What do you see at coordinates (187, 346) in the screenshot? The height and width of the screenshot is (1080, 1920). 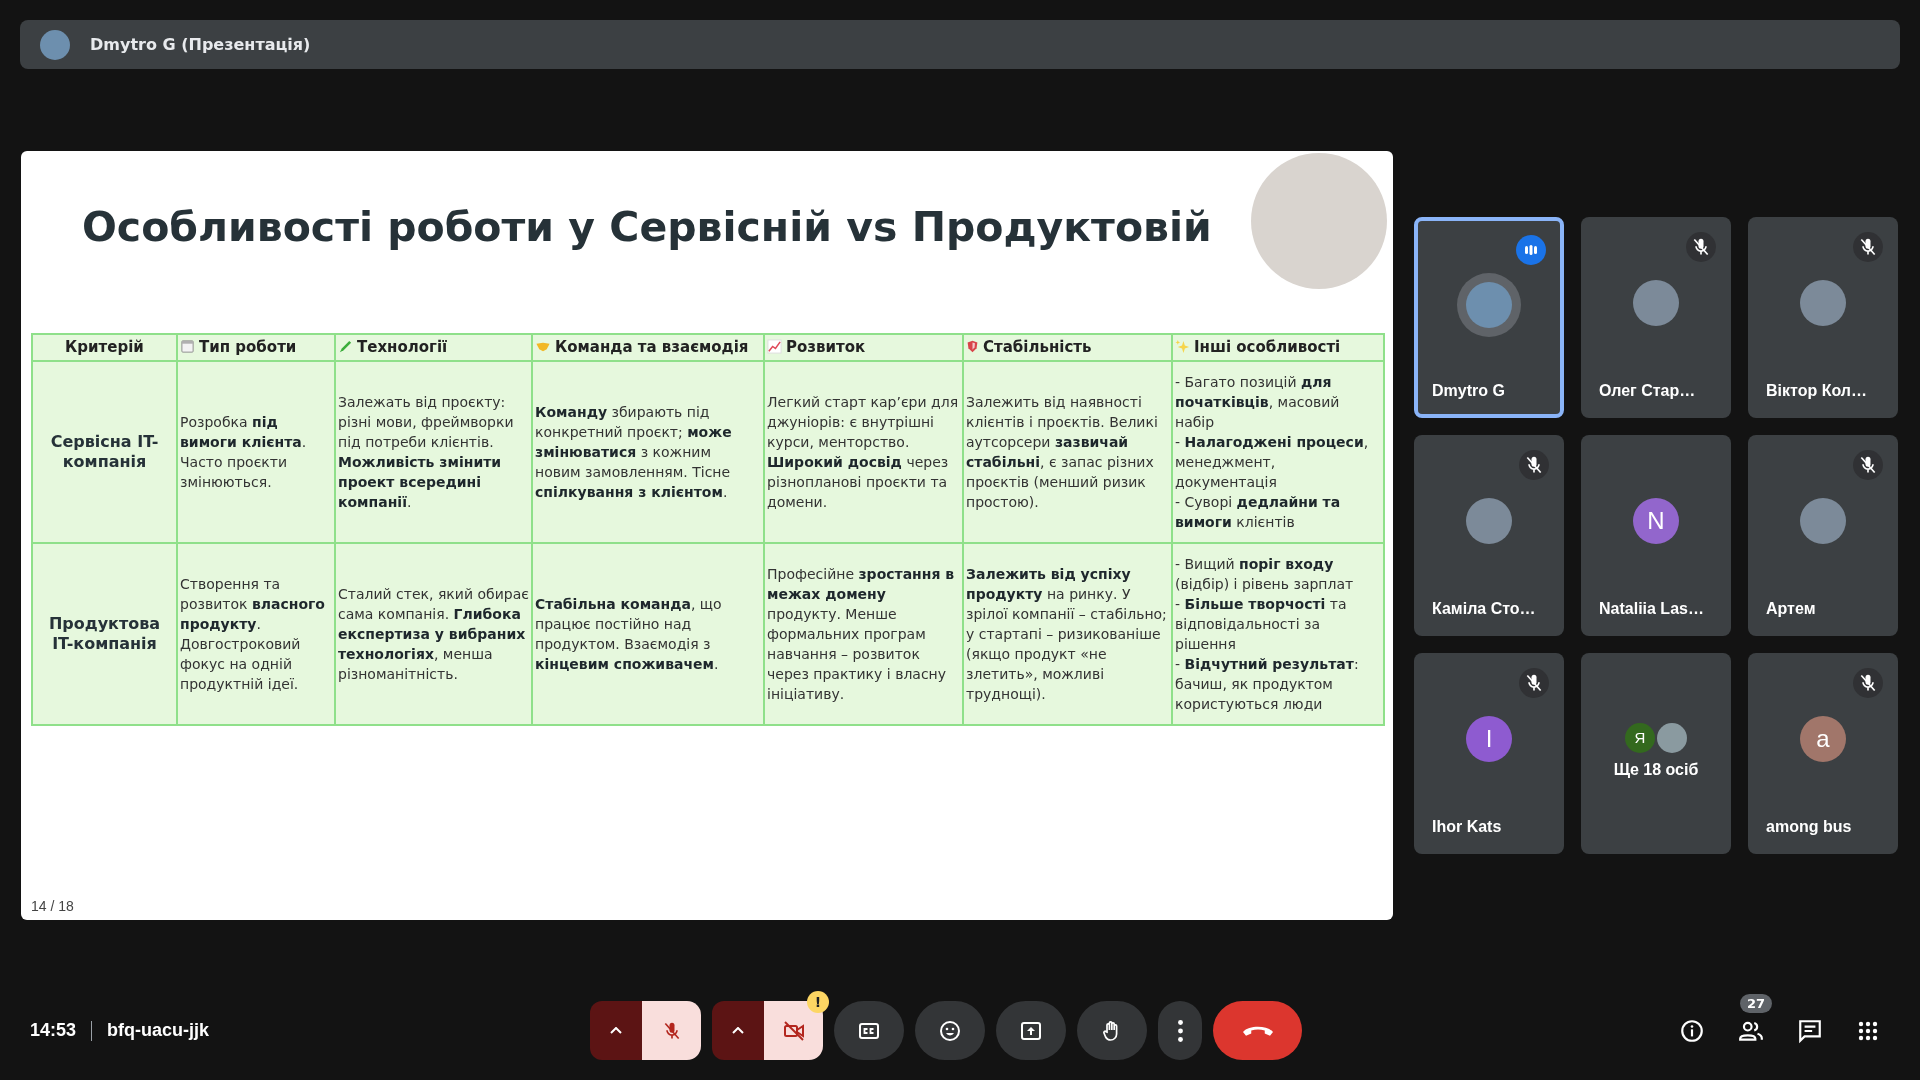 I see `notepad-icon` at bounding box center [187, 346].